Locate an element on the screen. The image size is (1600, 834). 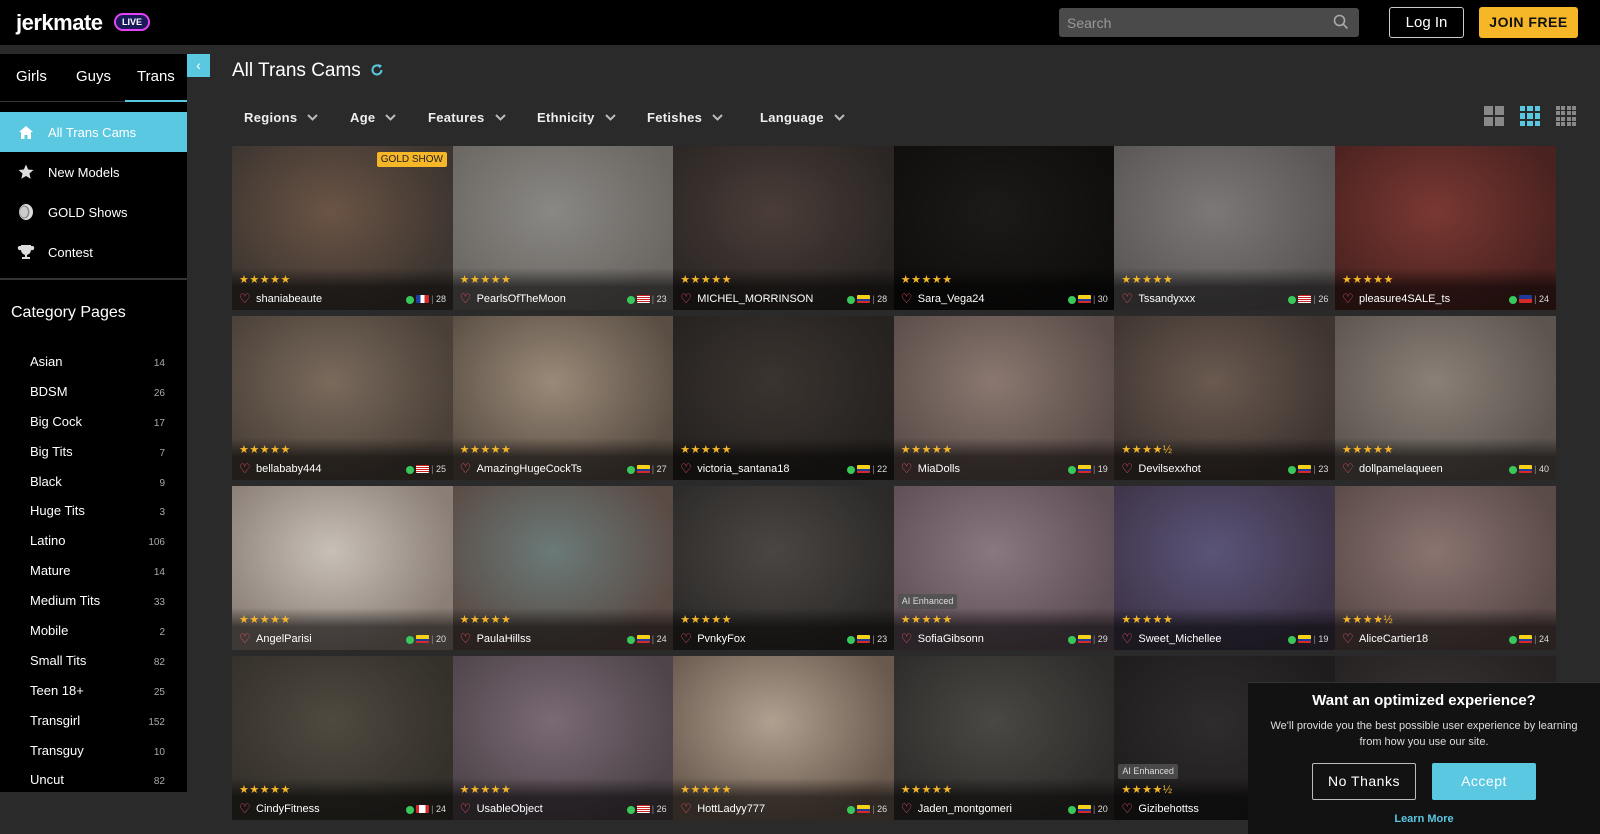
nav-new-models: New Models is located at coordinates (93, 172).